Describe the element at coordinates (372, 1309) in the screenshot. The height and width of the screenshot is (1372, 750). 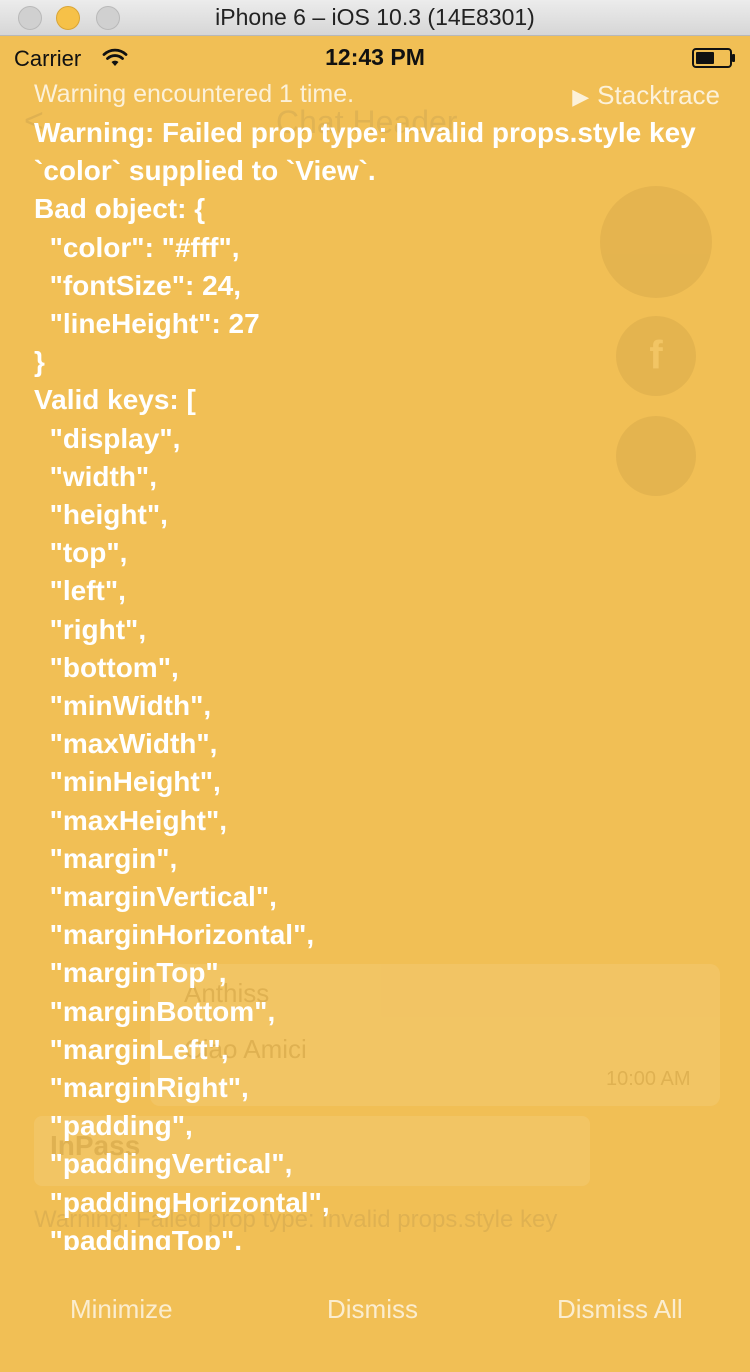
I see `dismiss-button: Dismiss` at that location.